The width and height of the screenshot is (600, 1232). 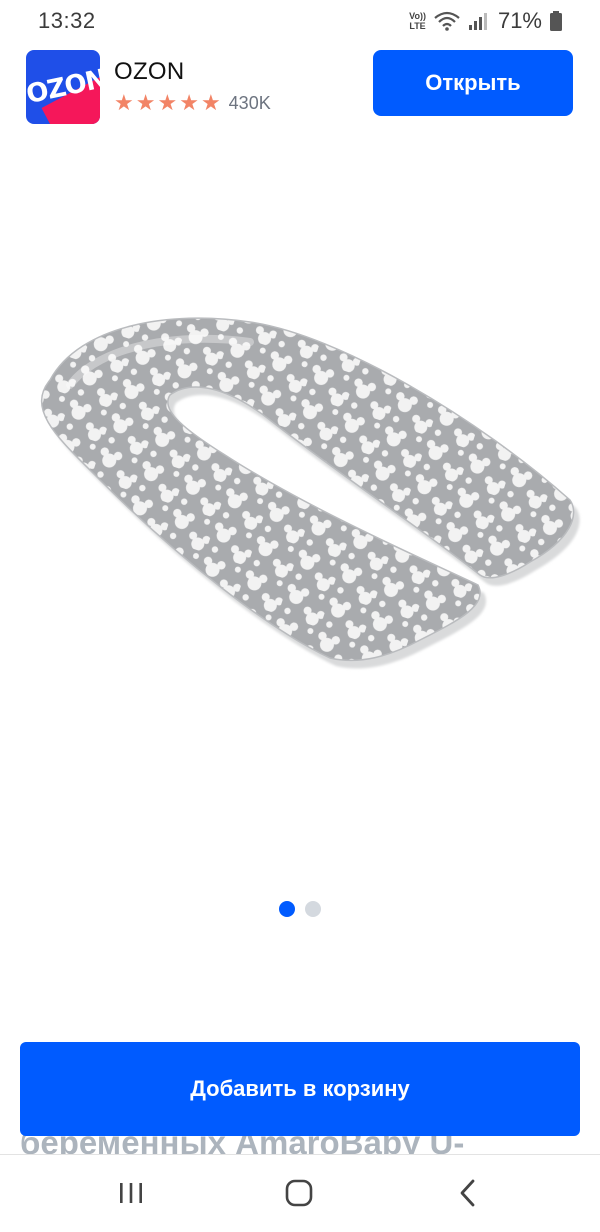 I want to click on open-app-button: Открыть, so click(x=473, y=83).